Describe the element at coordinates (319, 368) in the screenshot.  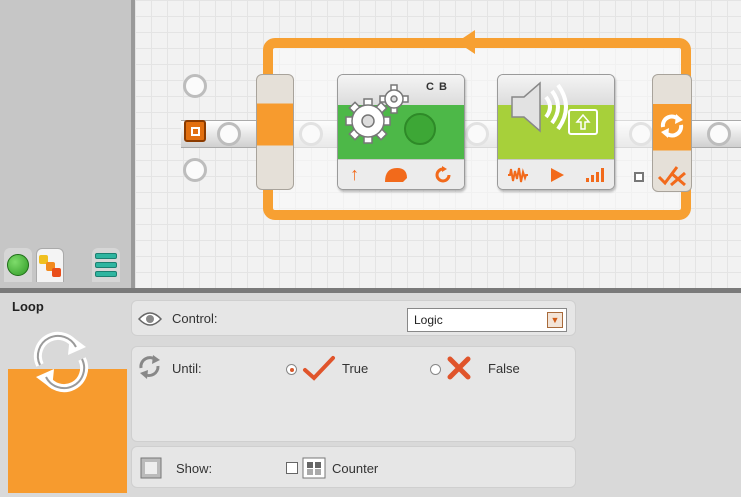
I see `check-icon` at that location.